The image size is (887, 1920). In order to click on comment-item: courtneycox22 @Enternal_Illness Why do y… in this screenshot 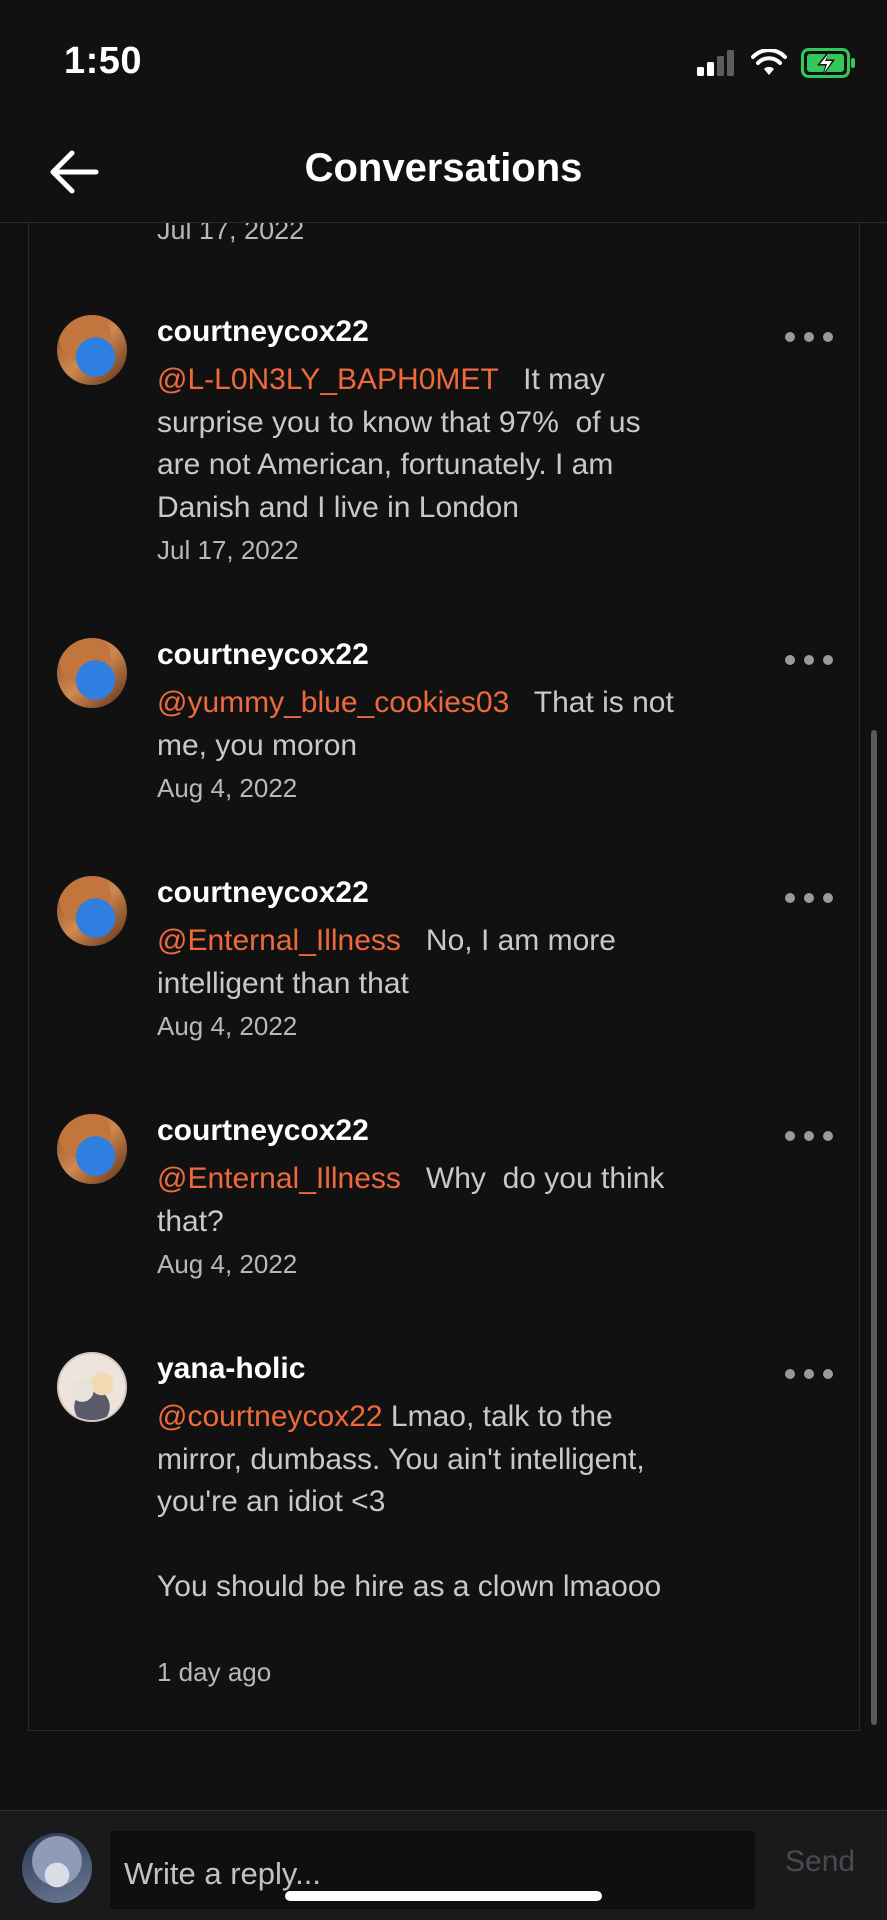, I will do `click(444, 1199)`.